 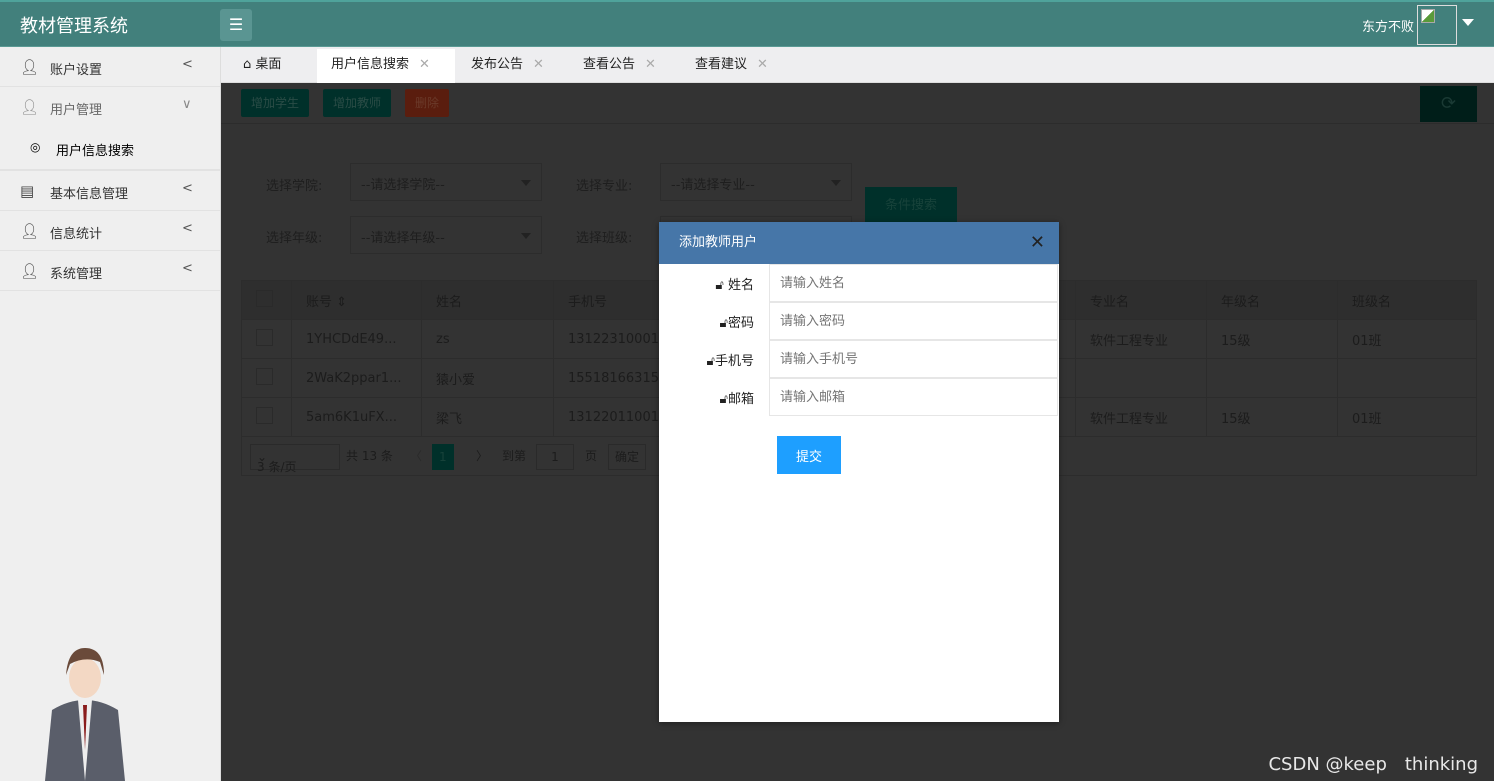 What do you see at coordinates (85, 714) in the screenshot?
I see `mascot-image` at bounding box center [85, 714].